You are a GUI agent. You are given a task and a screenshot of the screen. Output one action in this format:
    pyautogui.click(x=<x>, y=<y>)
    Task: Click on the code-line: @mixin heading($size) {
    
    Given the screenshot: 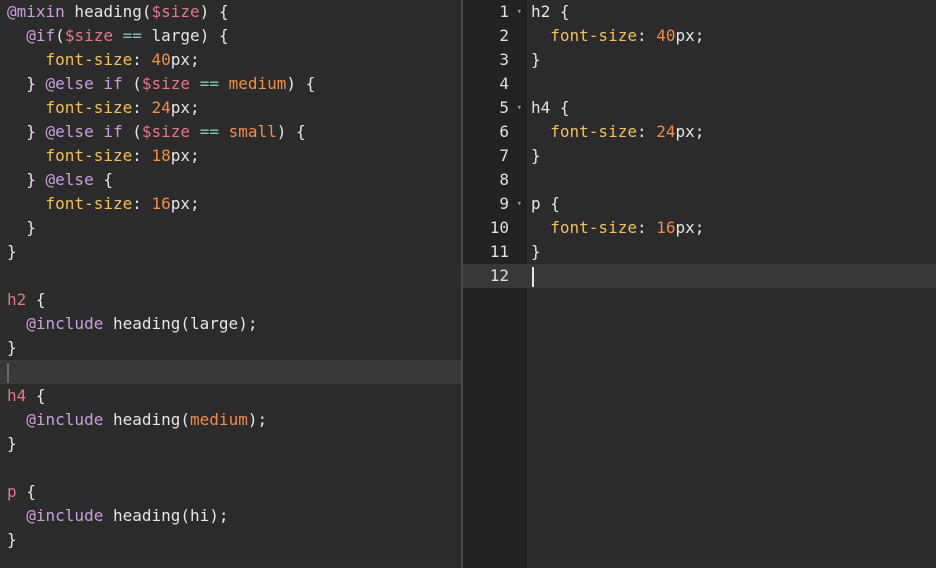 What is the action you would take?
    pyautogui.click(x=230, y=12)
    